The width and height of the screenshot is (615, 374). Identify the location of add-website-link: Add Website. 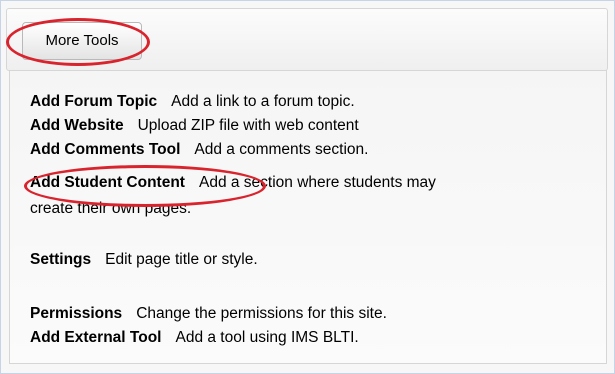
(77, 125).